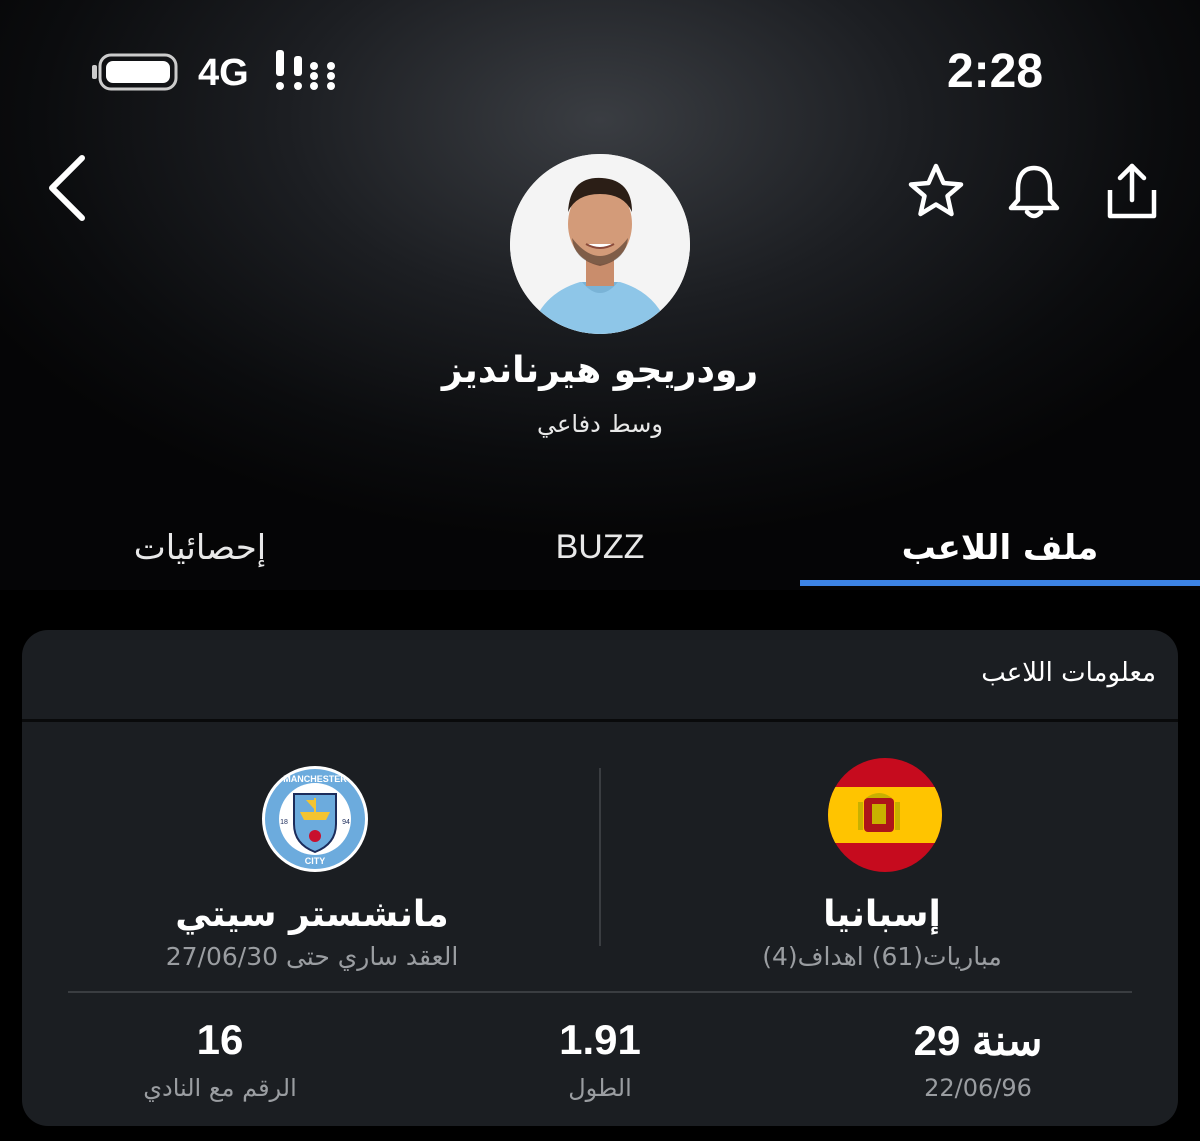 Image resolution: width=1200 pixels, height=1141 pixels. I want to click on row-divider, so click(600, 992).